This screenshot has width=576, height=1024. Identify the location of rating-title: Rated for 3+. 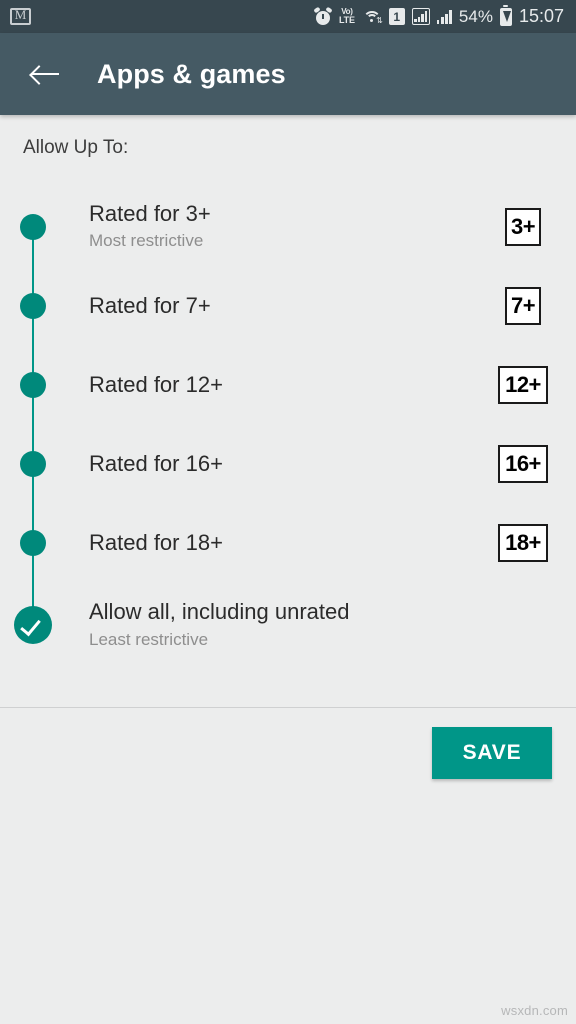
(150, 213).